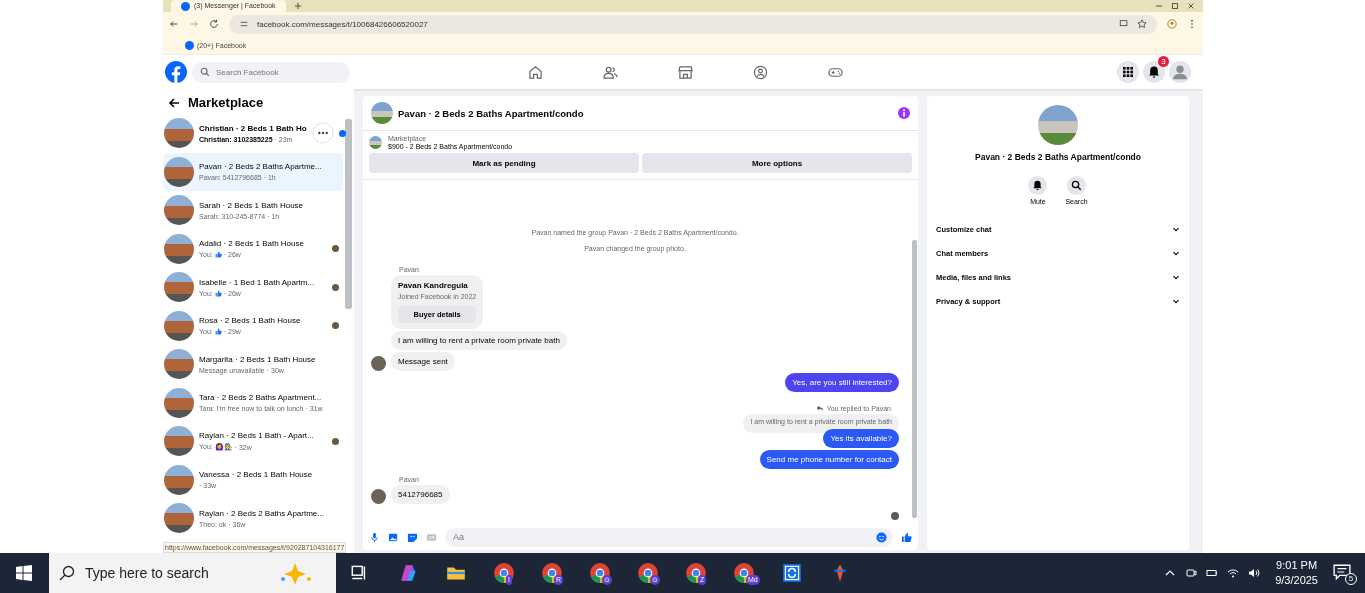 The width and height of the screenshot is (1365, 593). I want to click on action-button: Mark as pending, so click(504, 163).